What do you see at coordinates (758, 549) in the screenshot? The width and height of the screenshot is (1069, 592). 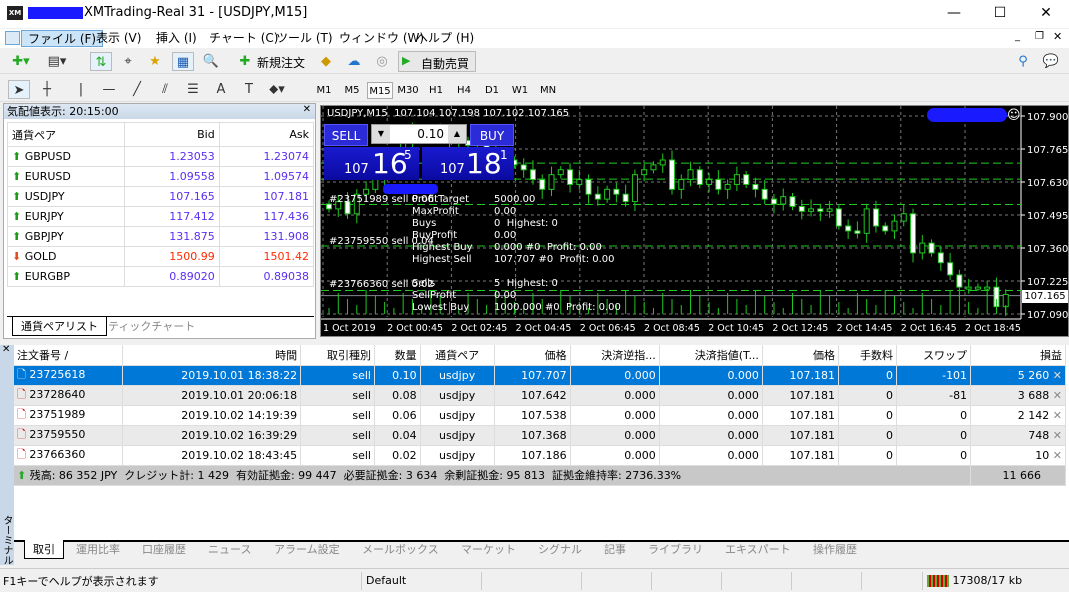 I see `terminal-tab: エキスパート` at bounding box center [758, 549].